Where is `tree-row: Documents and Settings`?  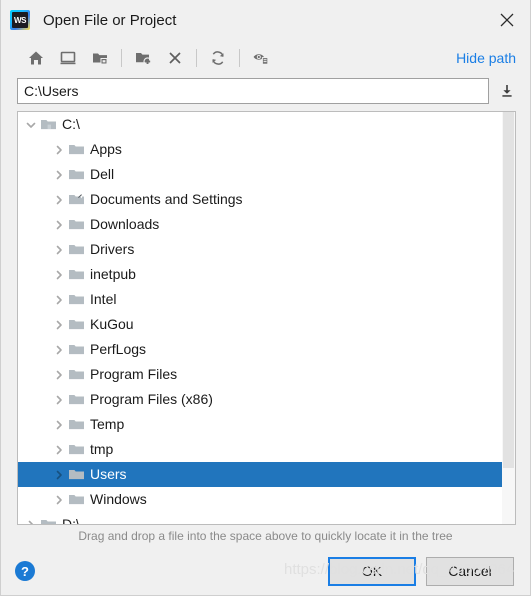
tree-row: Documents and Settings is located at coordinates (266, 199).